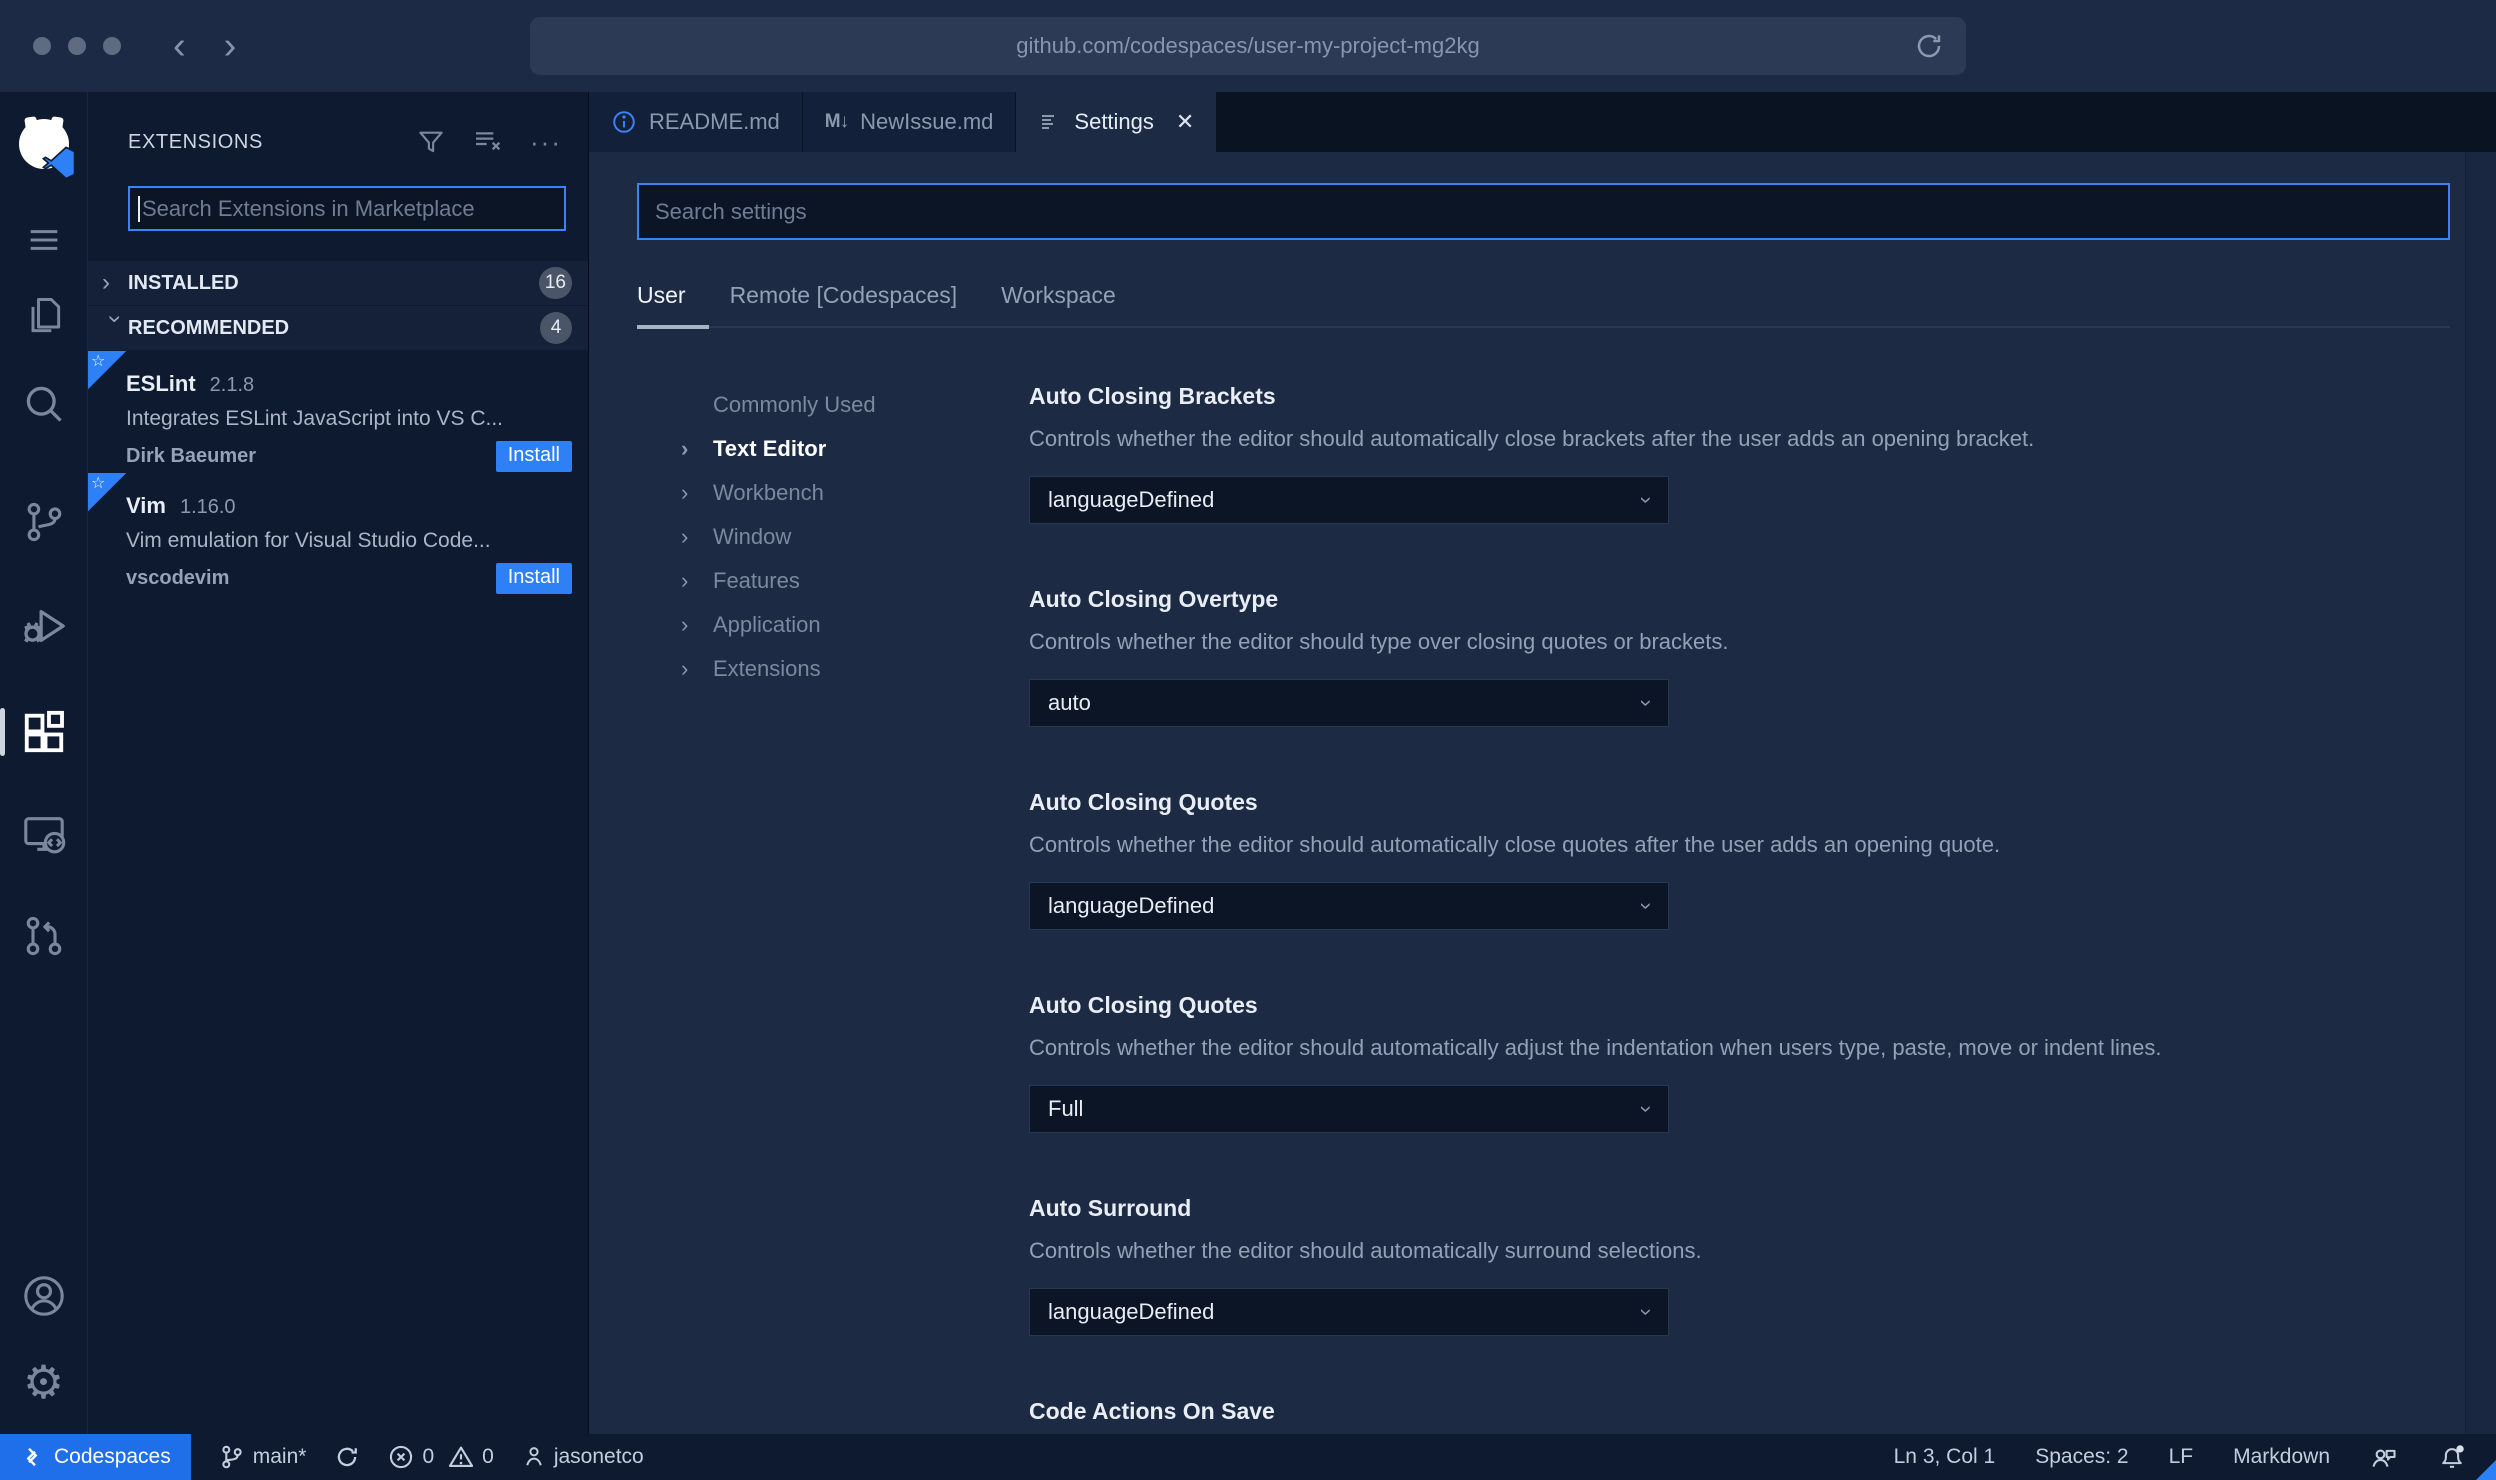  What do you see at coordinates (2480, 793) in the screenshot?
I see `editor-scrollbar-gutter` at bounding box center [2480, 793].